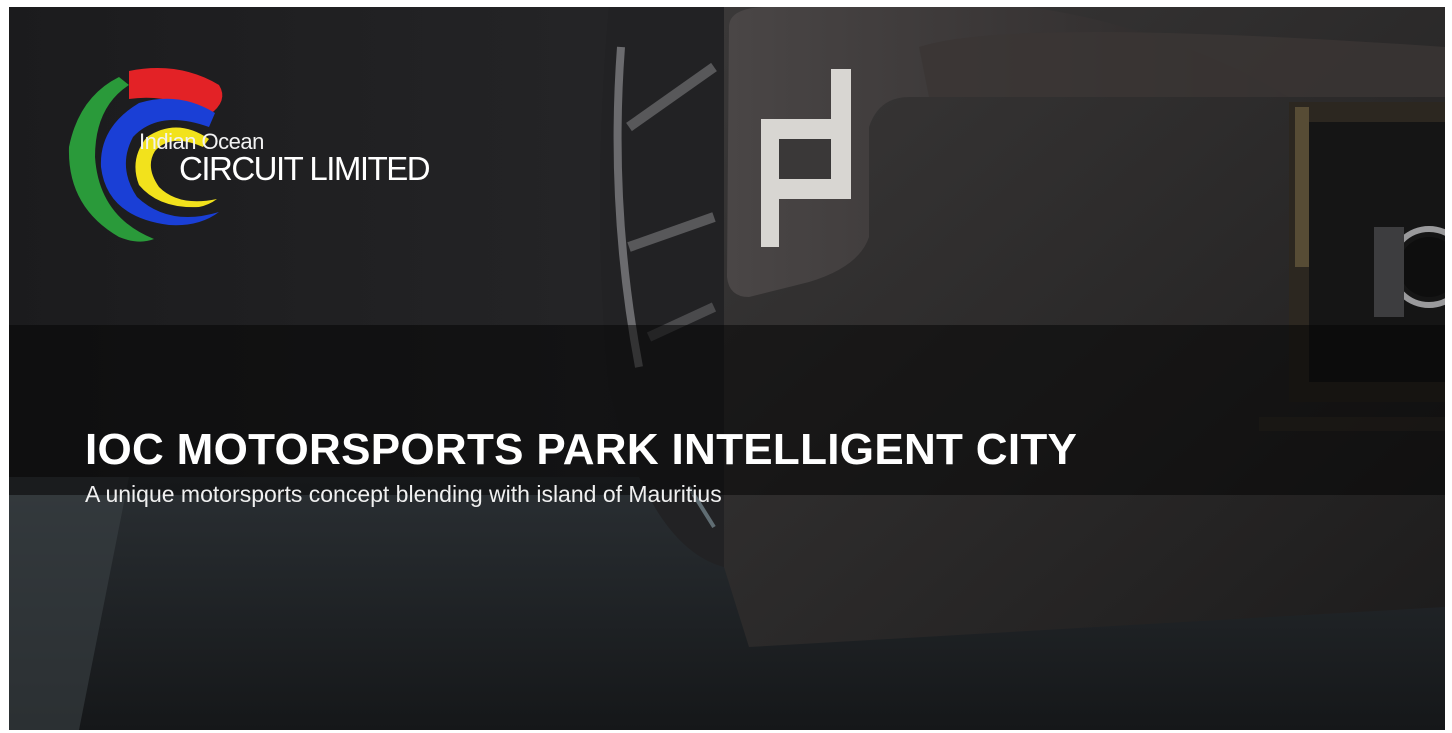 The width and height of the screenshot is (1452, 733). I want to click on hero-title: IOC MOTORSPORTS PARK INTELLIGENT CITY, so click(581, 449).